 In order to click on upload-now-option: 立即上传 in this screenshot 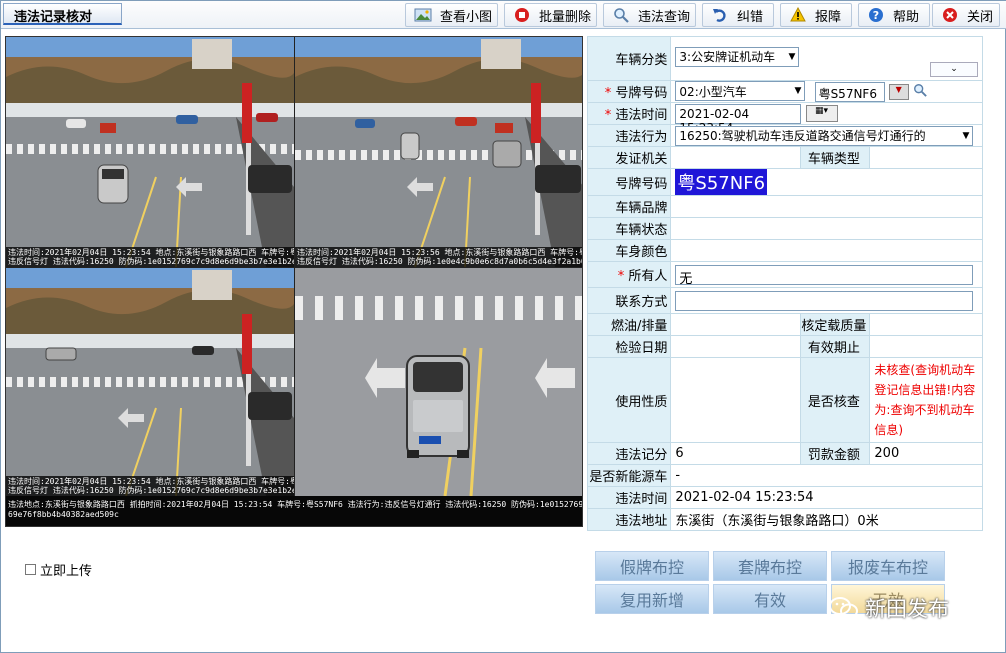, I will do `click(58, 569)`.